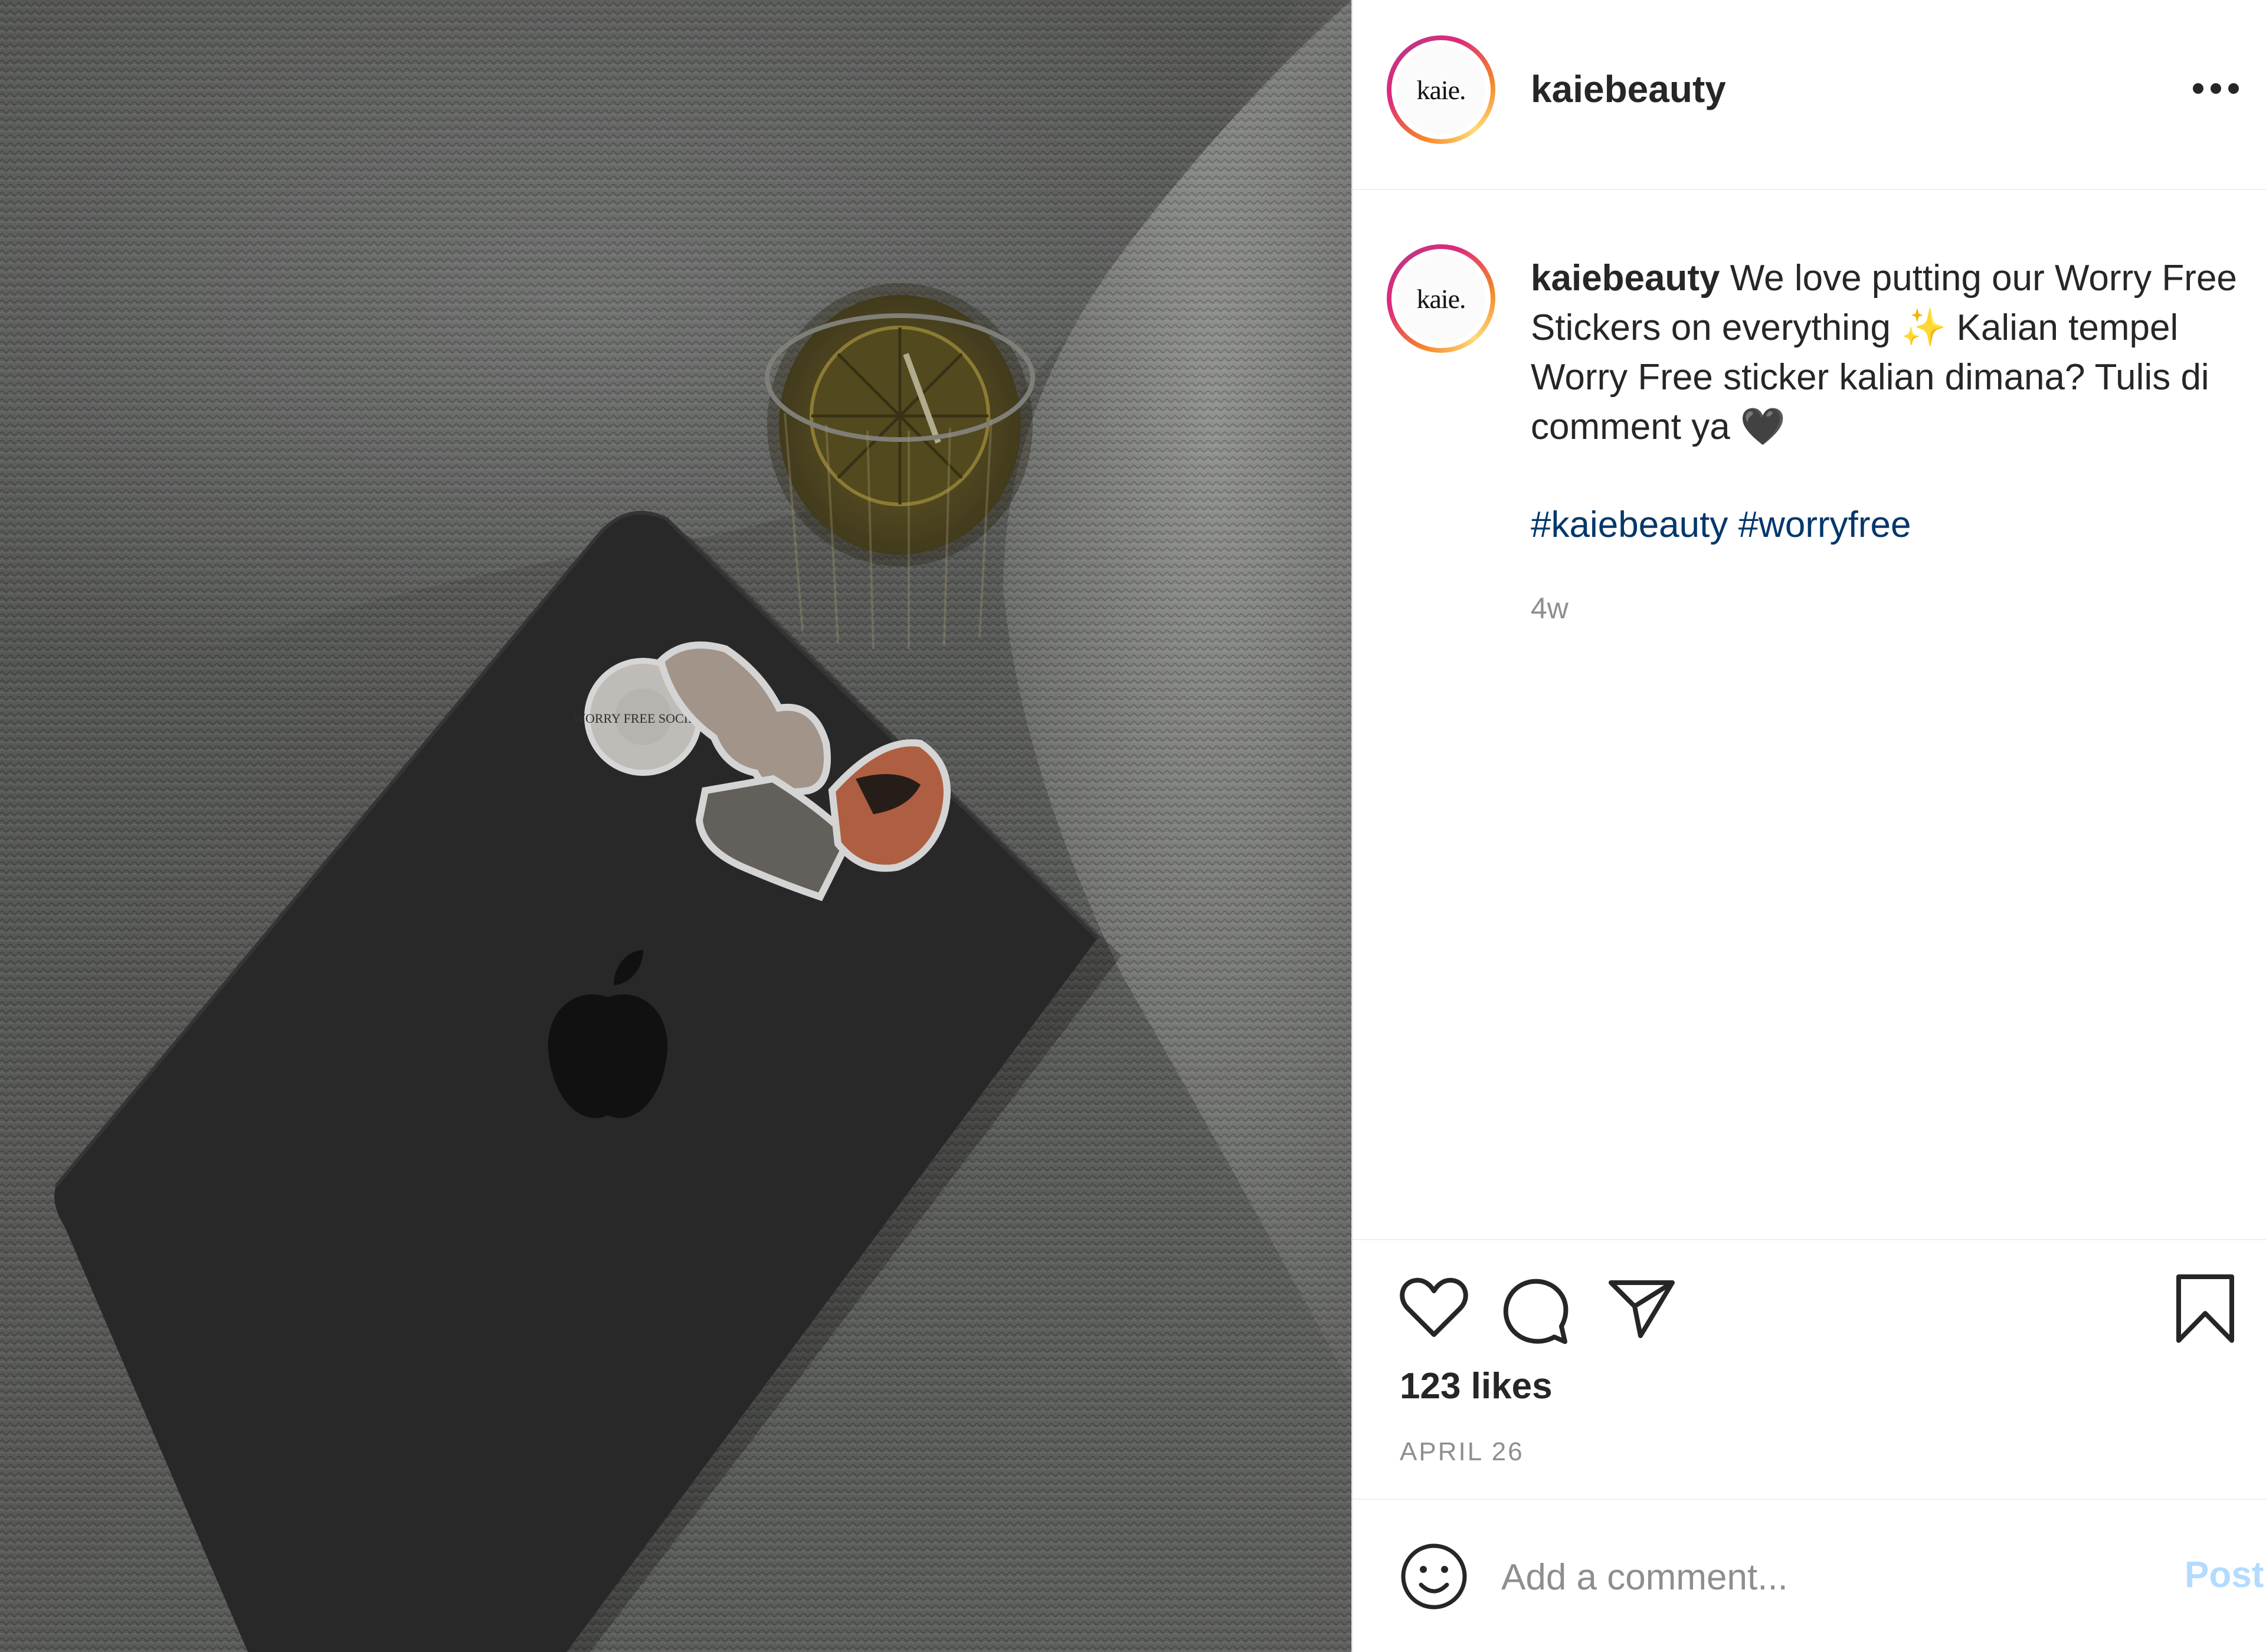 The image size is (2266, 1652). I want to click on action-bar: 123 likes APRIL 26, so click(1809, 1369).